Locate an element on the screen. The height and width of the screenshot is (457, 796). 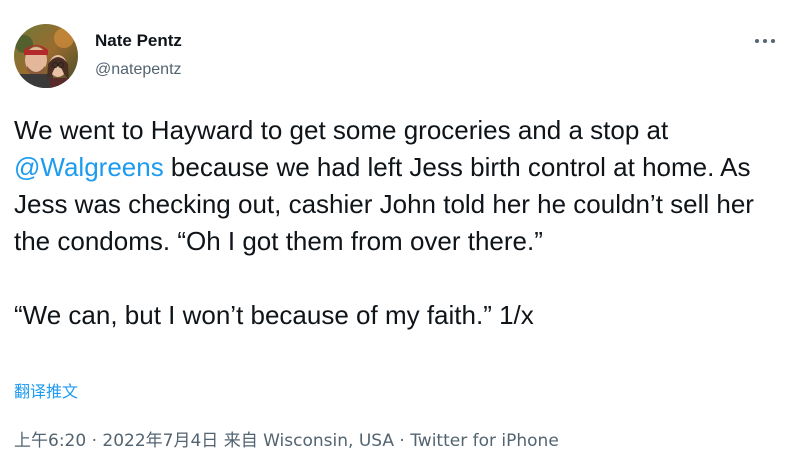
author-block: Nate Pentz @natepentz is located at coordinates (138, 55).